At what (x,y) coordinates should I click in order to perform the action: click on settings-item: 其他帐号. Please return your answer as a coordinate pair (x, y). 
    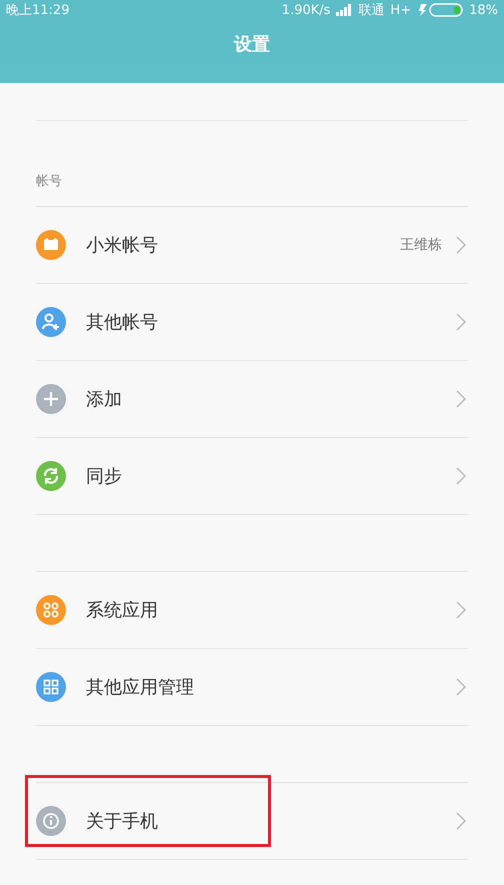
    Looking at the image, I should click on (271, 322).